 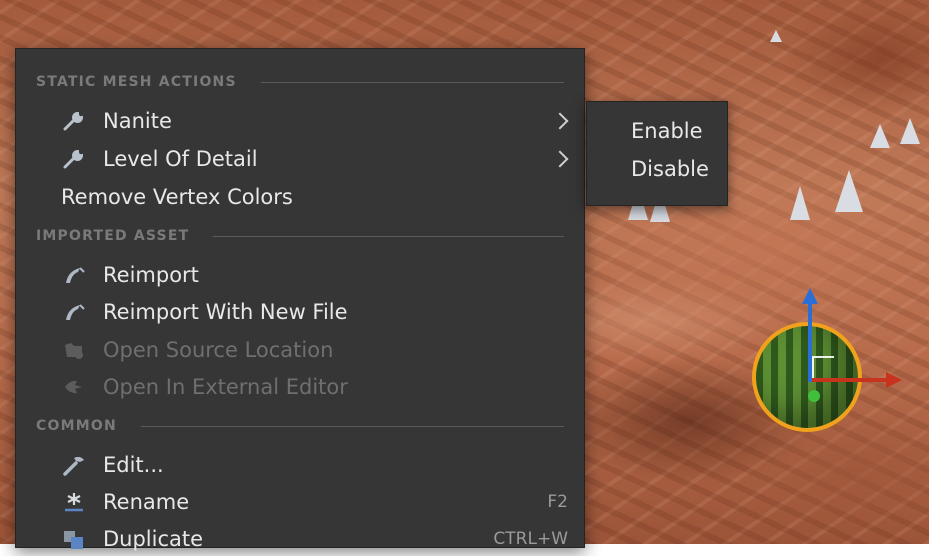 What do you see at coordinates (557, 502) in the screenshot?
I see `shortcut-label: F2` at bounding box center [557, 502].